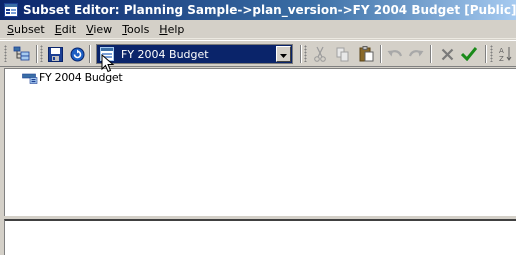 The width and height of the screenshot is (516, 255). What do you see at coordinates (163, 29) in the screenshot?
I see `menu-help-accel: H` at bounding box center [163, 29].